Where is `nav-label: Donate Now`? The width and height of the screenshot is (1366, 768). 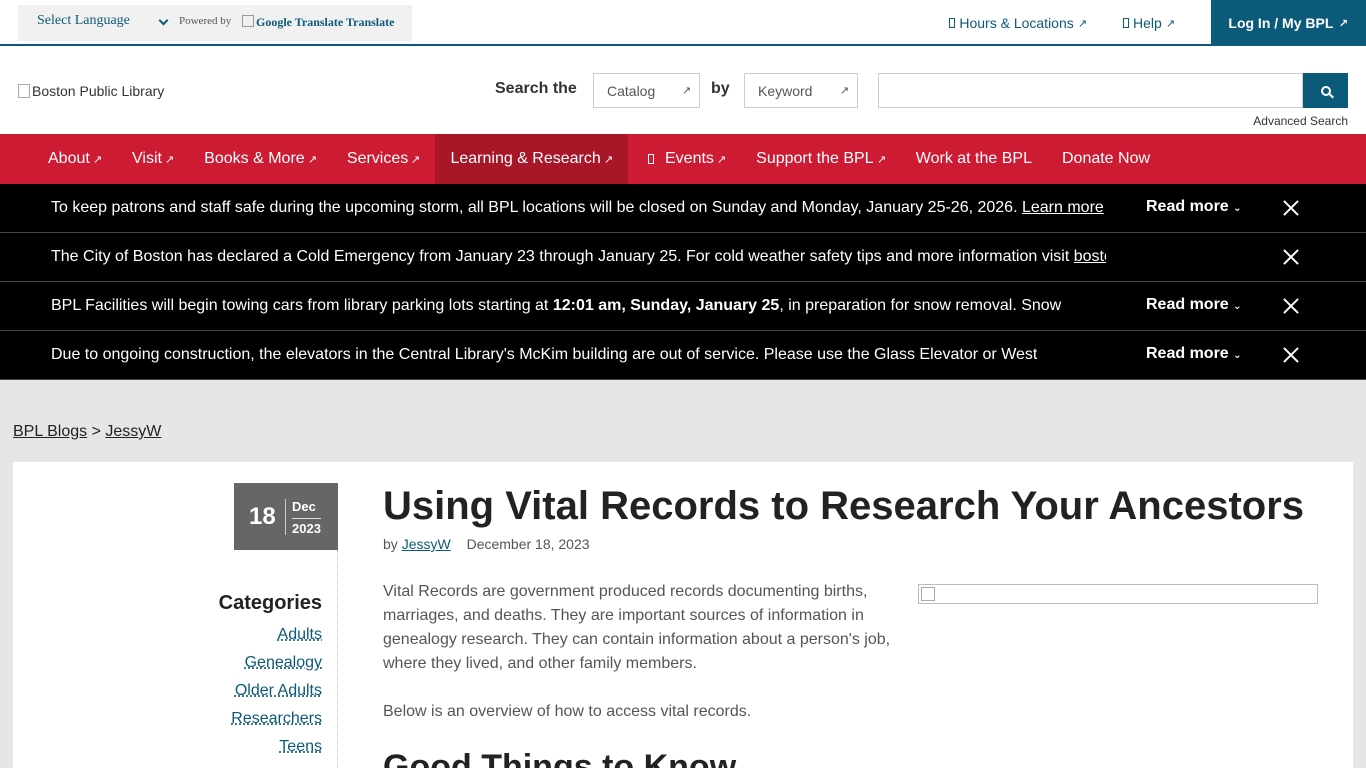 nav-label: Donate Now is located at coordinates (1106, 158).